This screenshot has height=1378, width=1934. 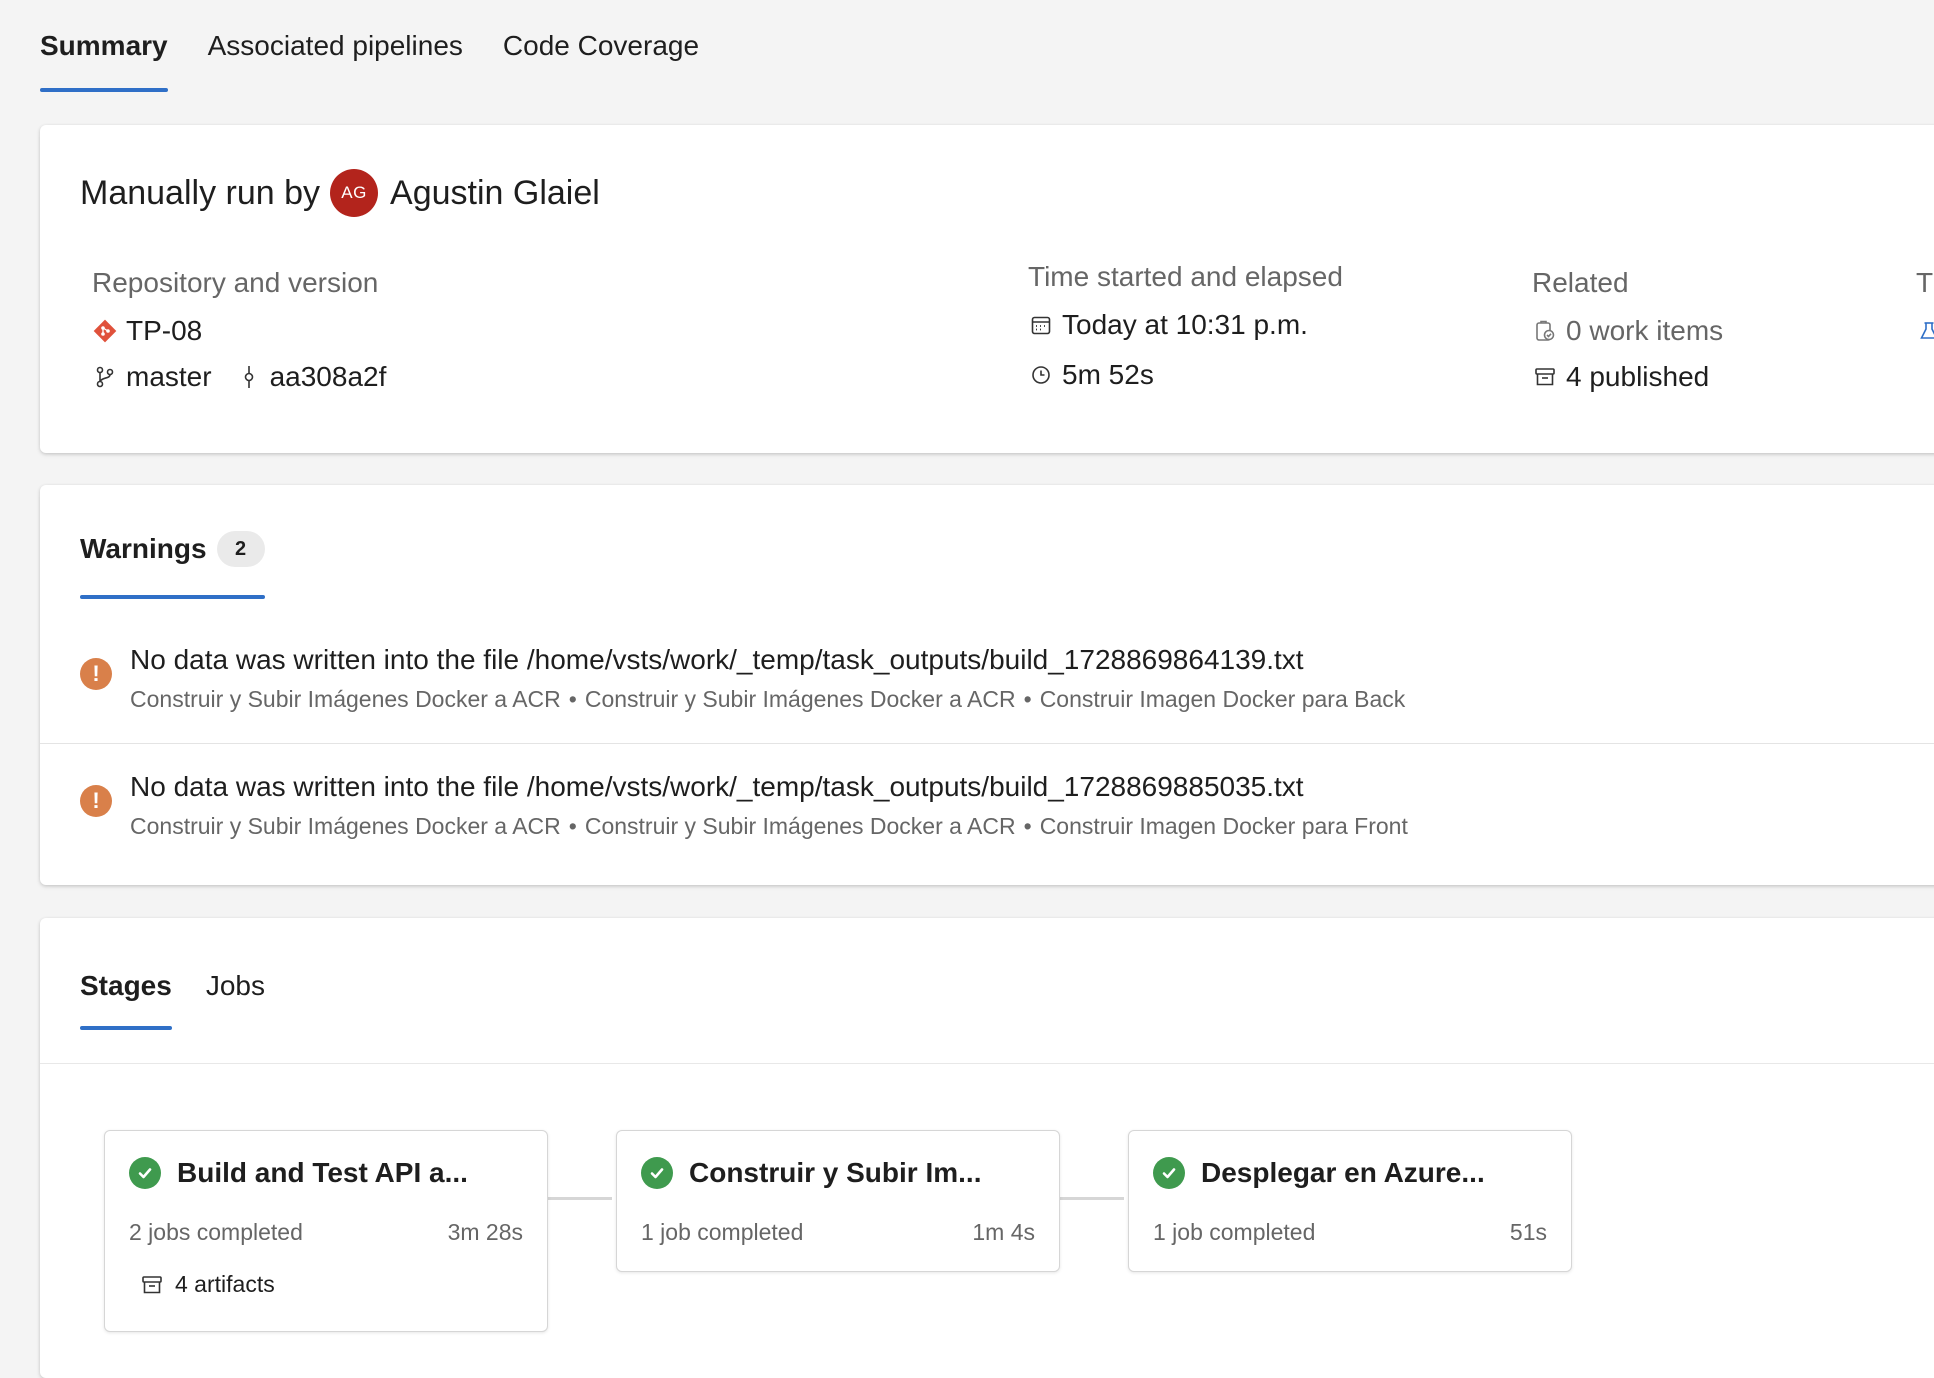 I want to click on warnings-count-badge: 2, so click(x=240, y=549).